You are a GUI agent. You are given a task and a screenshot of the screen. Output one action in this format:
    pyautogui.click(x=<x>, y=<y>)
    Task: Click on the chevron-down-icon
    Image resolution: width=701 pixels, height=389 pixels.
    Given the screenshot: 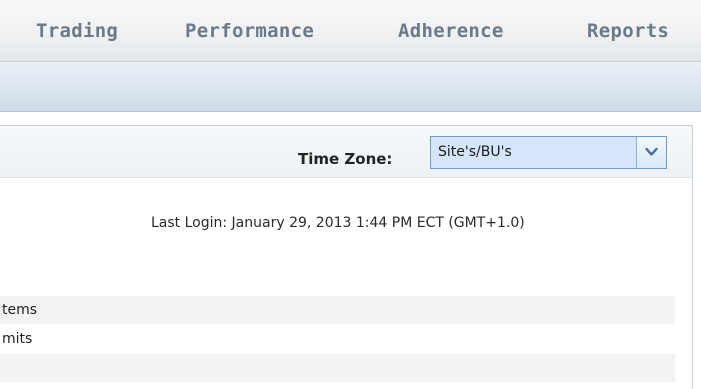 What is the action you would take?
    pyautogui.click(x=651, y=151)
    